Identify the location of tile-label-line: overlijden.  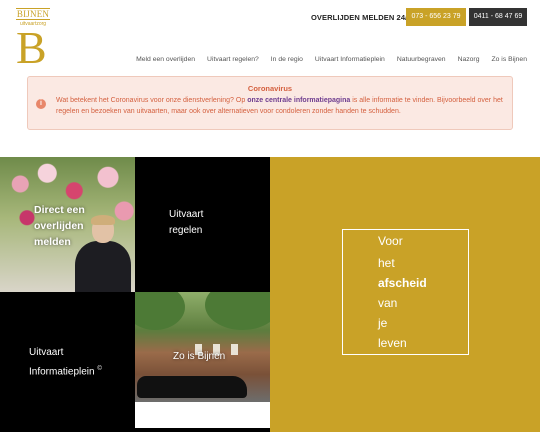
(59, 226).